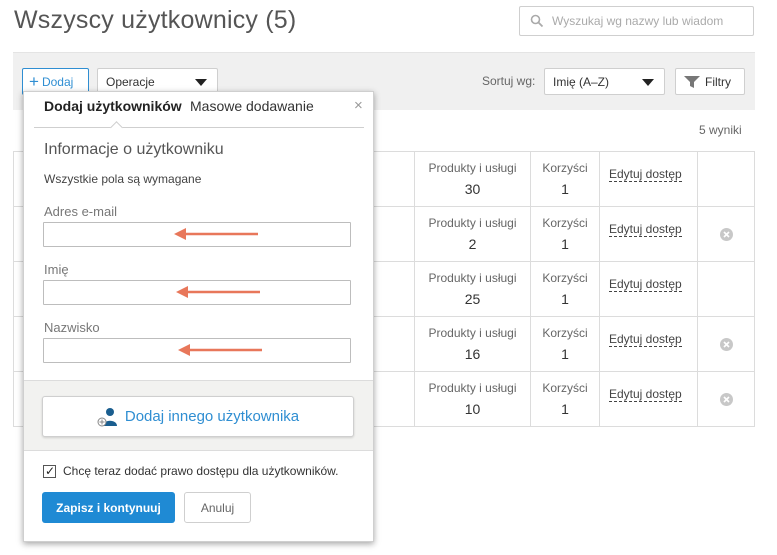 The height and width of the screenshot is (555, 777). Describe the element at coordinates (647, 21) in the screenshot. I see `search-input` at that location.